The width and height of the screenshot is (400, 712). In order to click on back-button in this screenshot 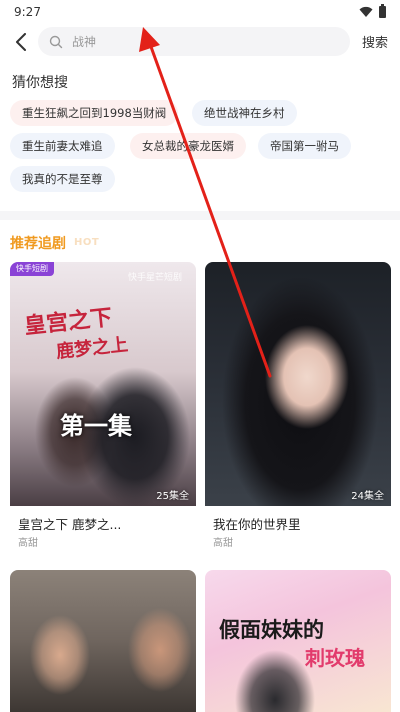, I will do `click(21, 42)`.